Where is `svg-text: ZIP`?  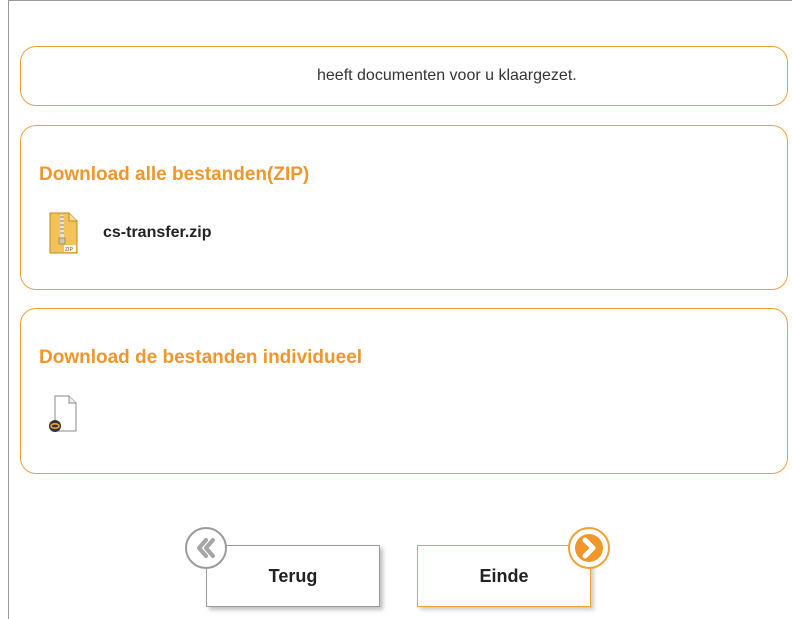 svg-text: ZIP is located at coordinates (69, 250).